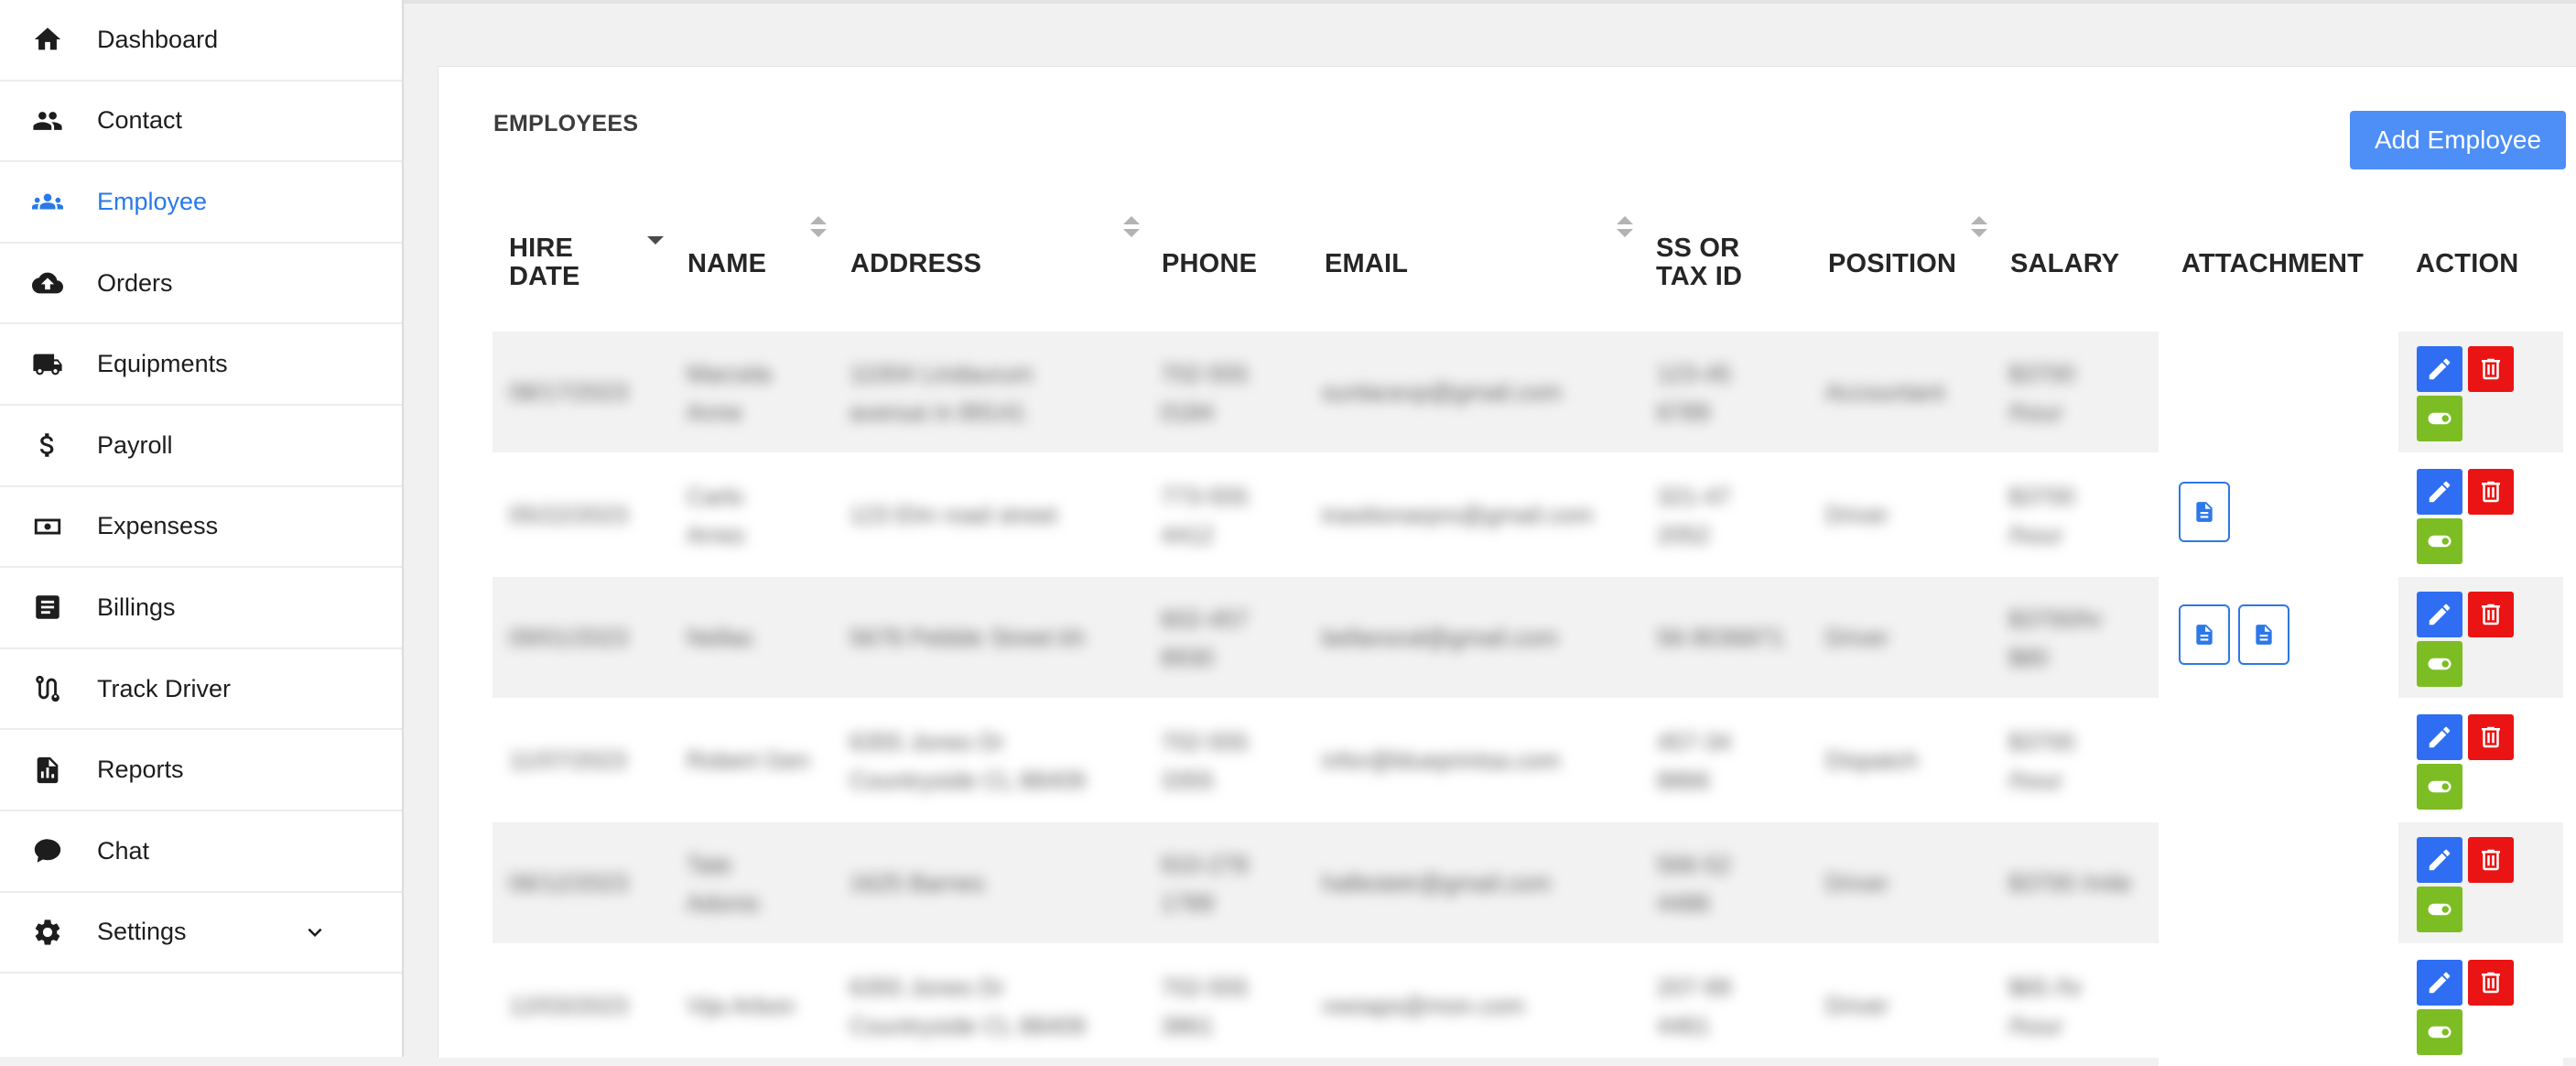 This screenshot has height=1066, width=2576. Describe the element at coordinates (569, 514) in the screenshot. I see `cell-hire-date: 05/22/2023` at that location.